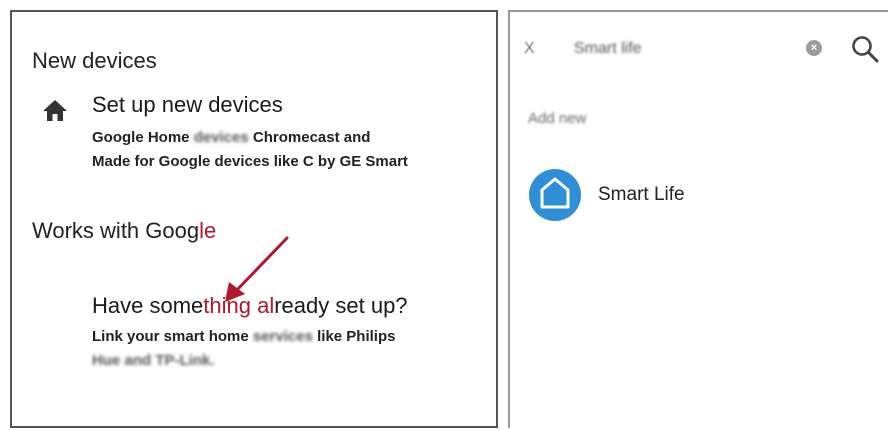  Describe the element at coordinates (529, 49) in the screenshot. I see `close-icon: X` at that location.